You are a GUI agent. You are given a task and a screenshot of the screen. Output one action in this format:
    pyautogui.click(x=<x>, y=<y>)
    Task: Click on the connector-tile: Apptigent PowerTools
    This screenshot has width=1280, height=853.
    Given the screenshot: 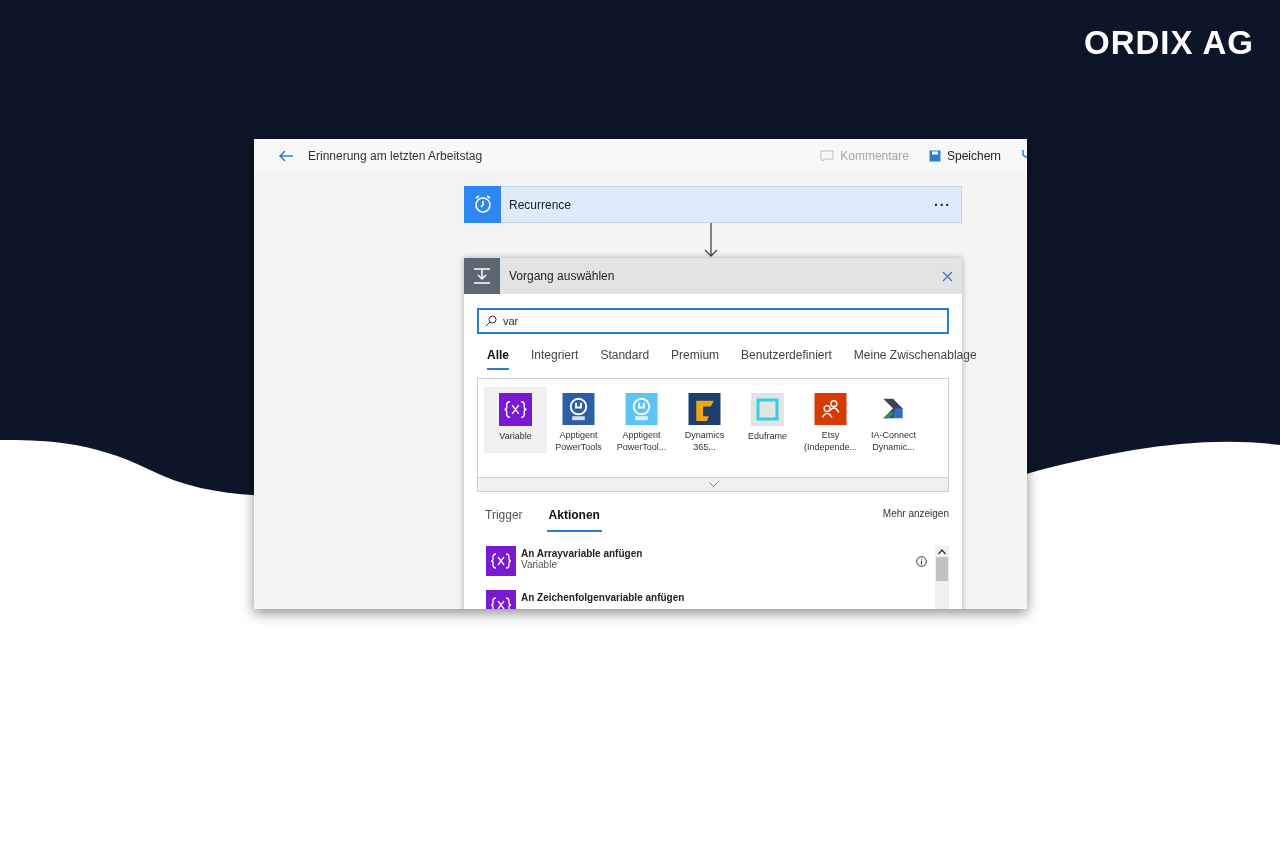 What is the action you would take?
    pyautogui.click(x=578, y=420)
    